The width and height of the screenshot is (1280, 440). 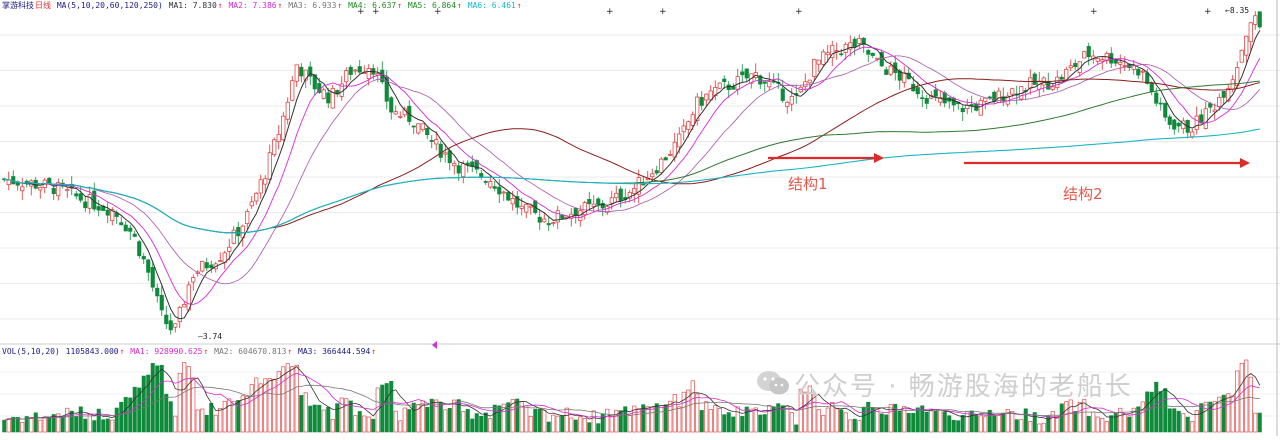 What do you see at coordinates (43, 5) in the screenshot?
I see `period-label: 日线` at bounding box center [43, 5].